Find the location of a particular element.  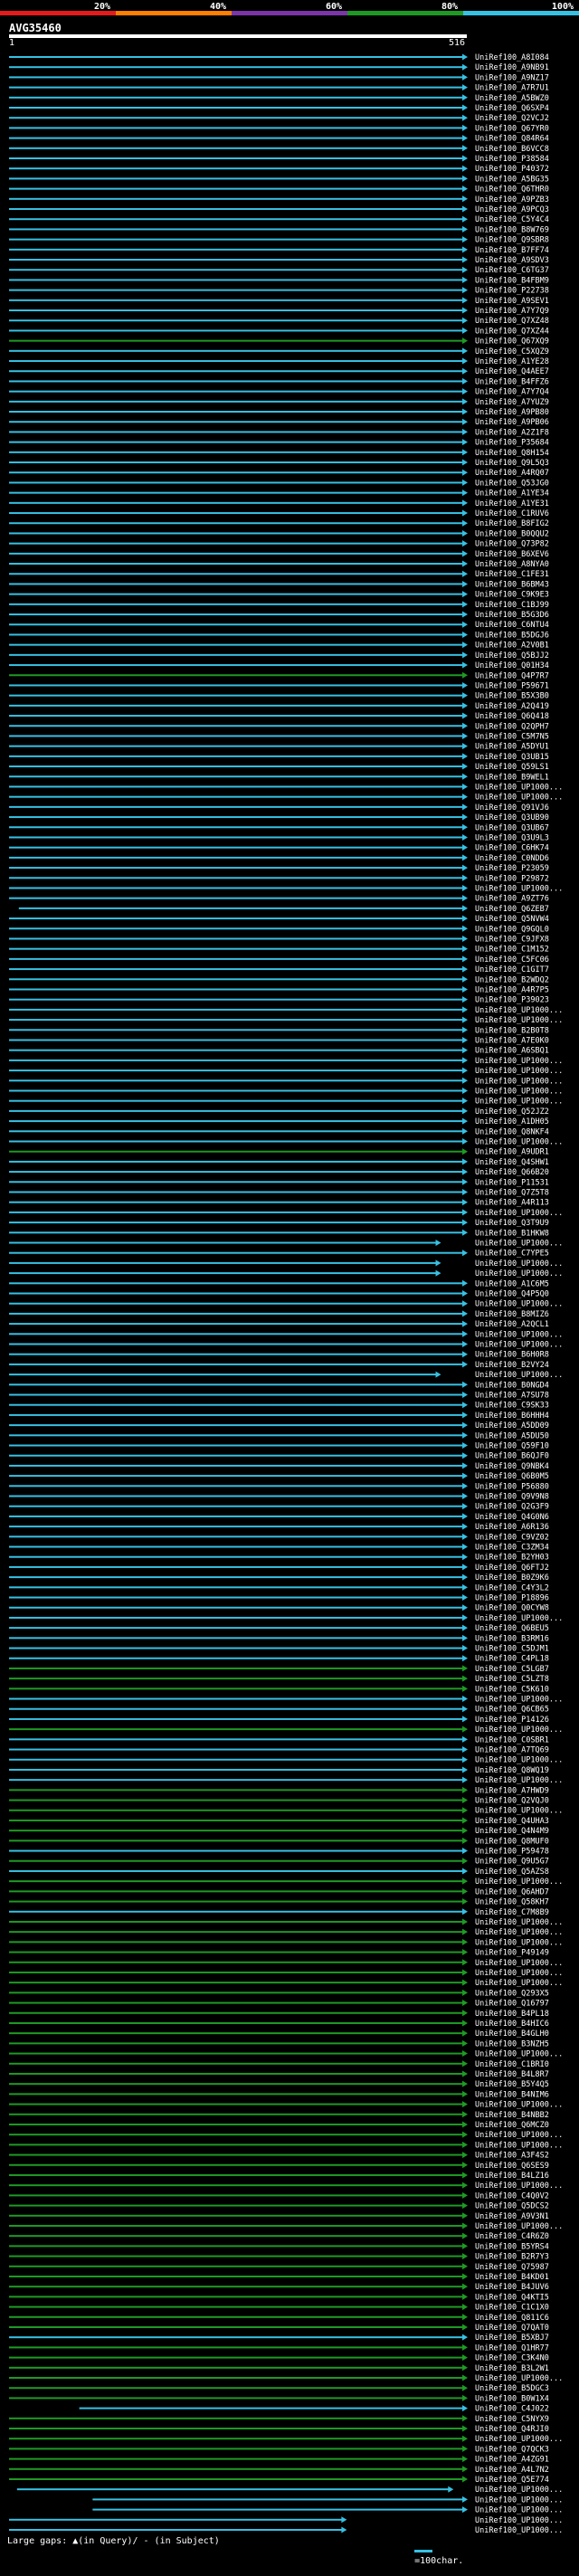

hit-row: UniRef100_B6VCC8 is located at coordinates (279, 149).